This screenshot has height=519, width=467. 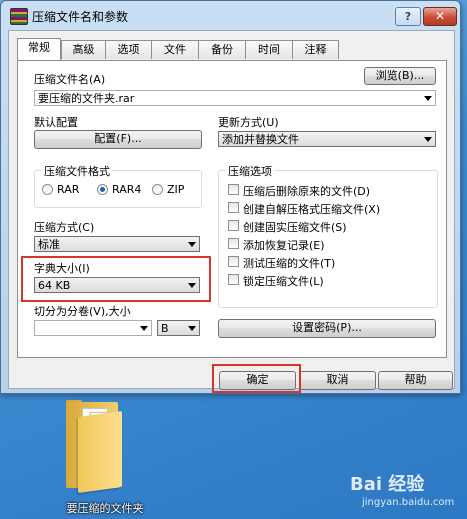 I want to click on baidu-watermark-url: jingyan.baidu.com, so click(x=408, y=502).